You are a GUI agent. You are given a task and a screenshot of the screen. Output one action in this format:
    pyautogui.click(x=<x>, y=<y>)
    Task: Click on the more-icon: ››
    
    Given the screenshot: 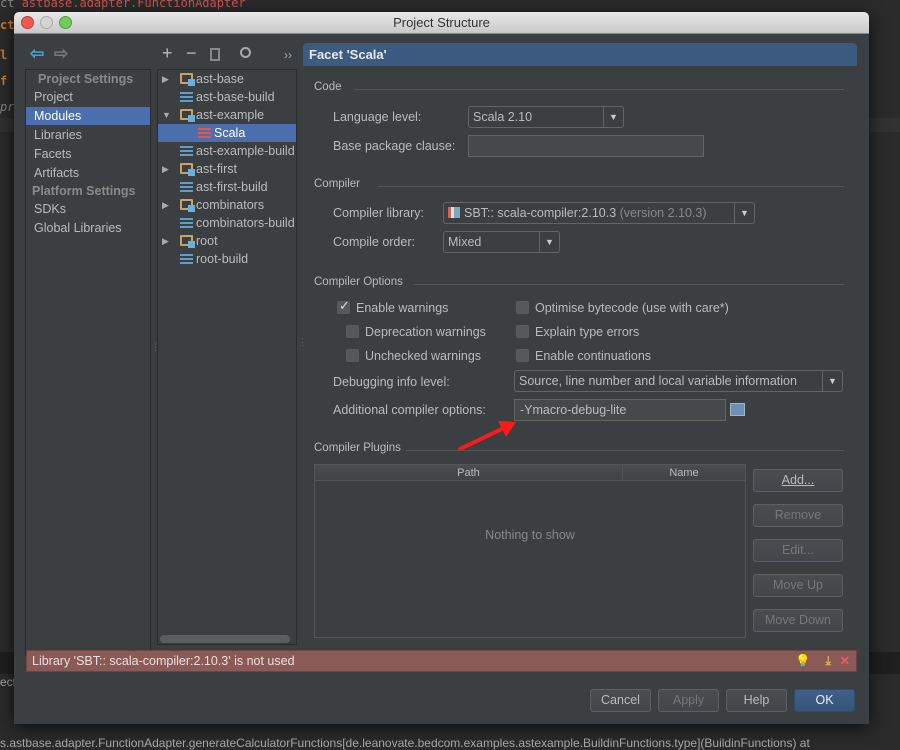 What is the action you would take?
    pyautogui.click(x=288, y=55)
    